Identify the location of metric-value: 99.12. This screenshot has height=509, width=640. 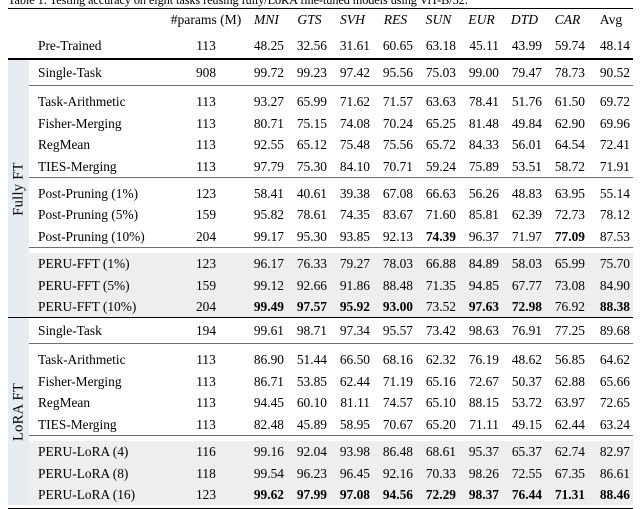
(266, 285).